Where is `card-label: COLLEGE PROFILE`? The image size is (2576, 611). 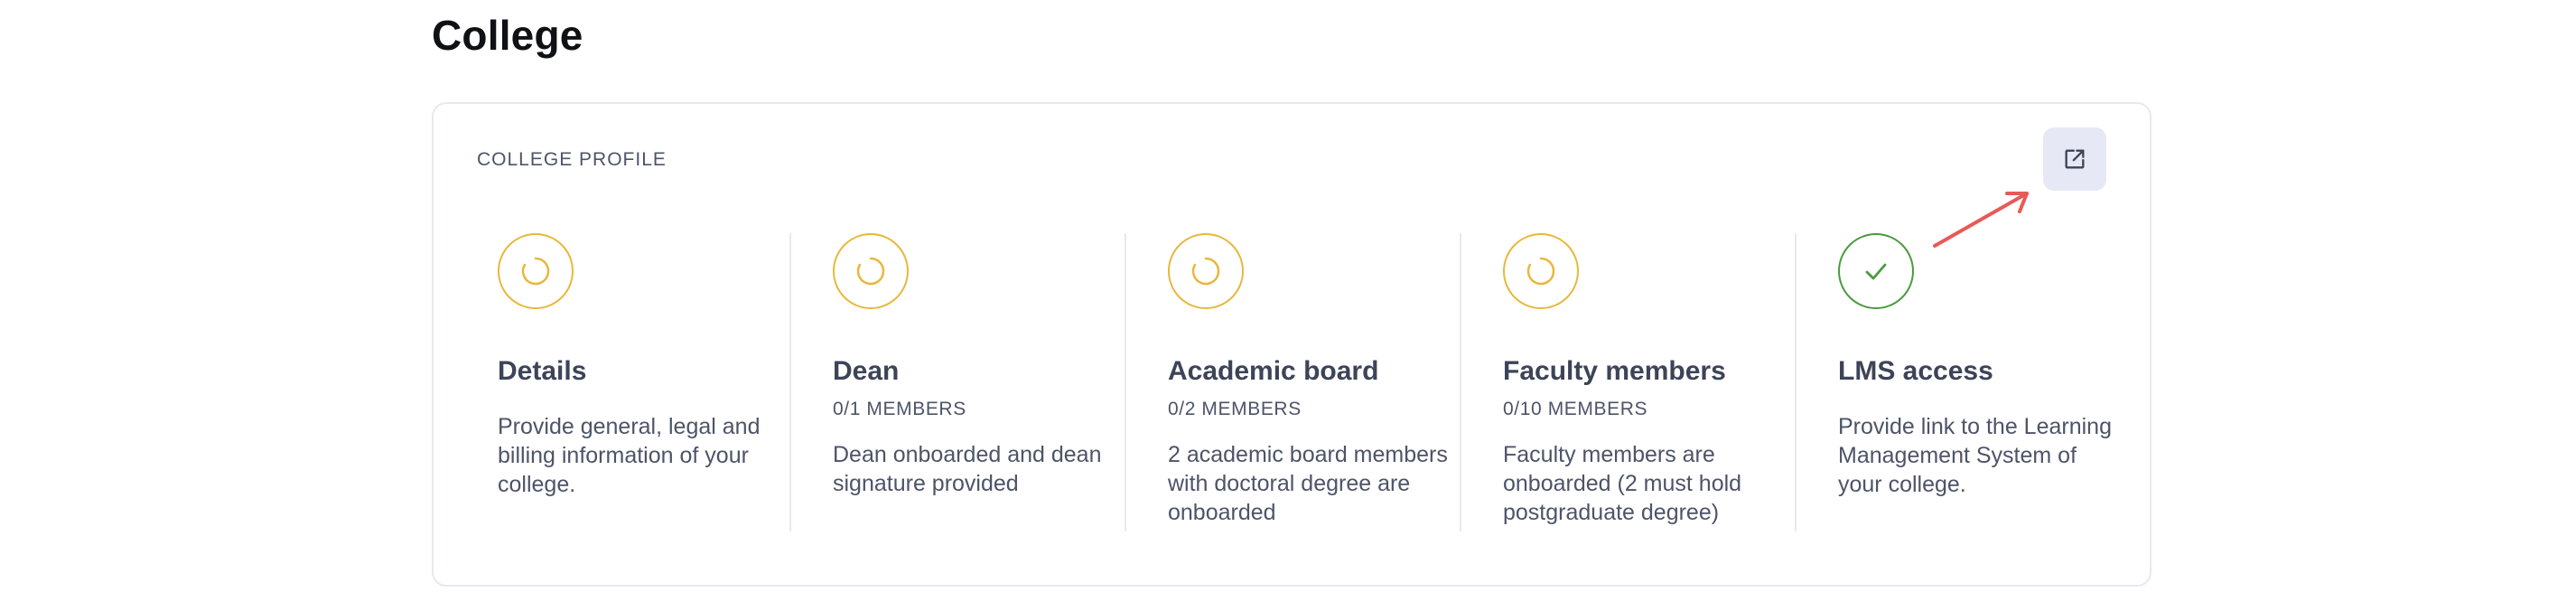
card-label: COLLEGE PROFILE is located at coordinates (572, 159).